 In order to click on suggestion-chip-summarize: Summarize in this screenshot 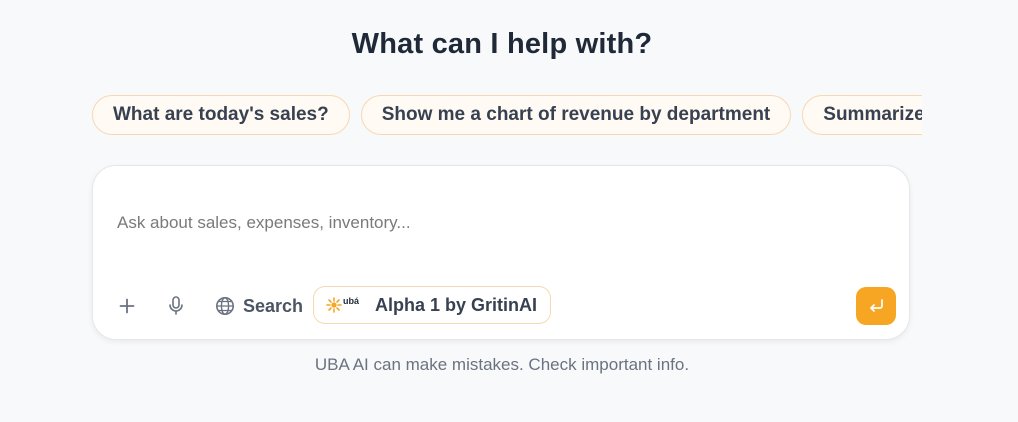, I will do `click(862, 115)`.